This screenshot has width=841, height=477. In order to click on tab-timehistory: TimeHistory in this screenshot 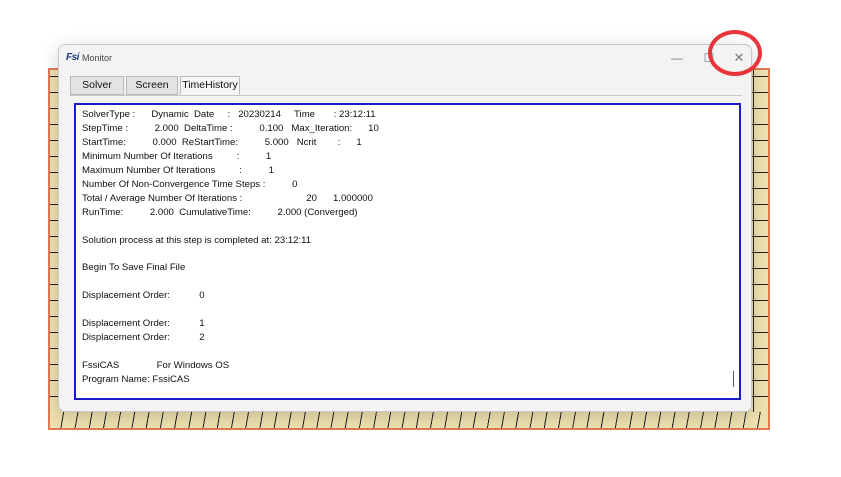, I will do `click(210, 85)`.